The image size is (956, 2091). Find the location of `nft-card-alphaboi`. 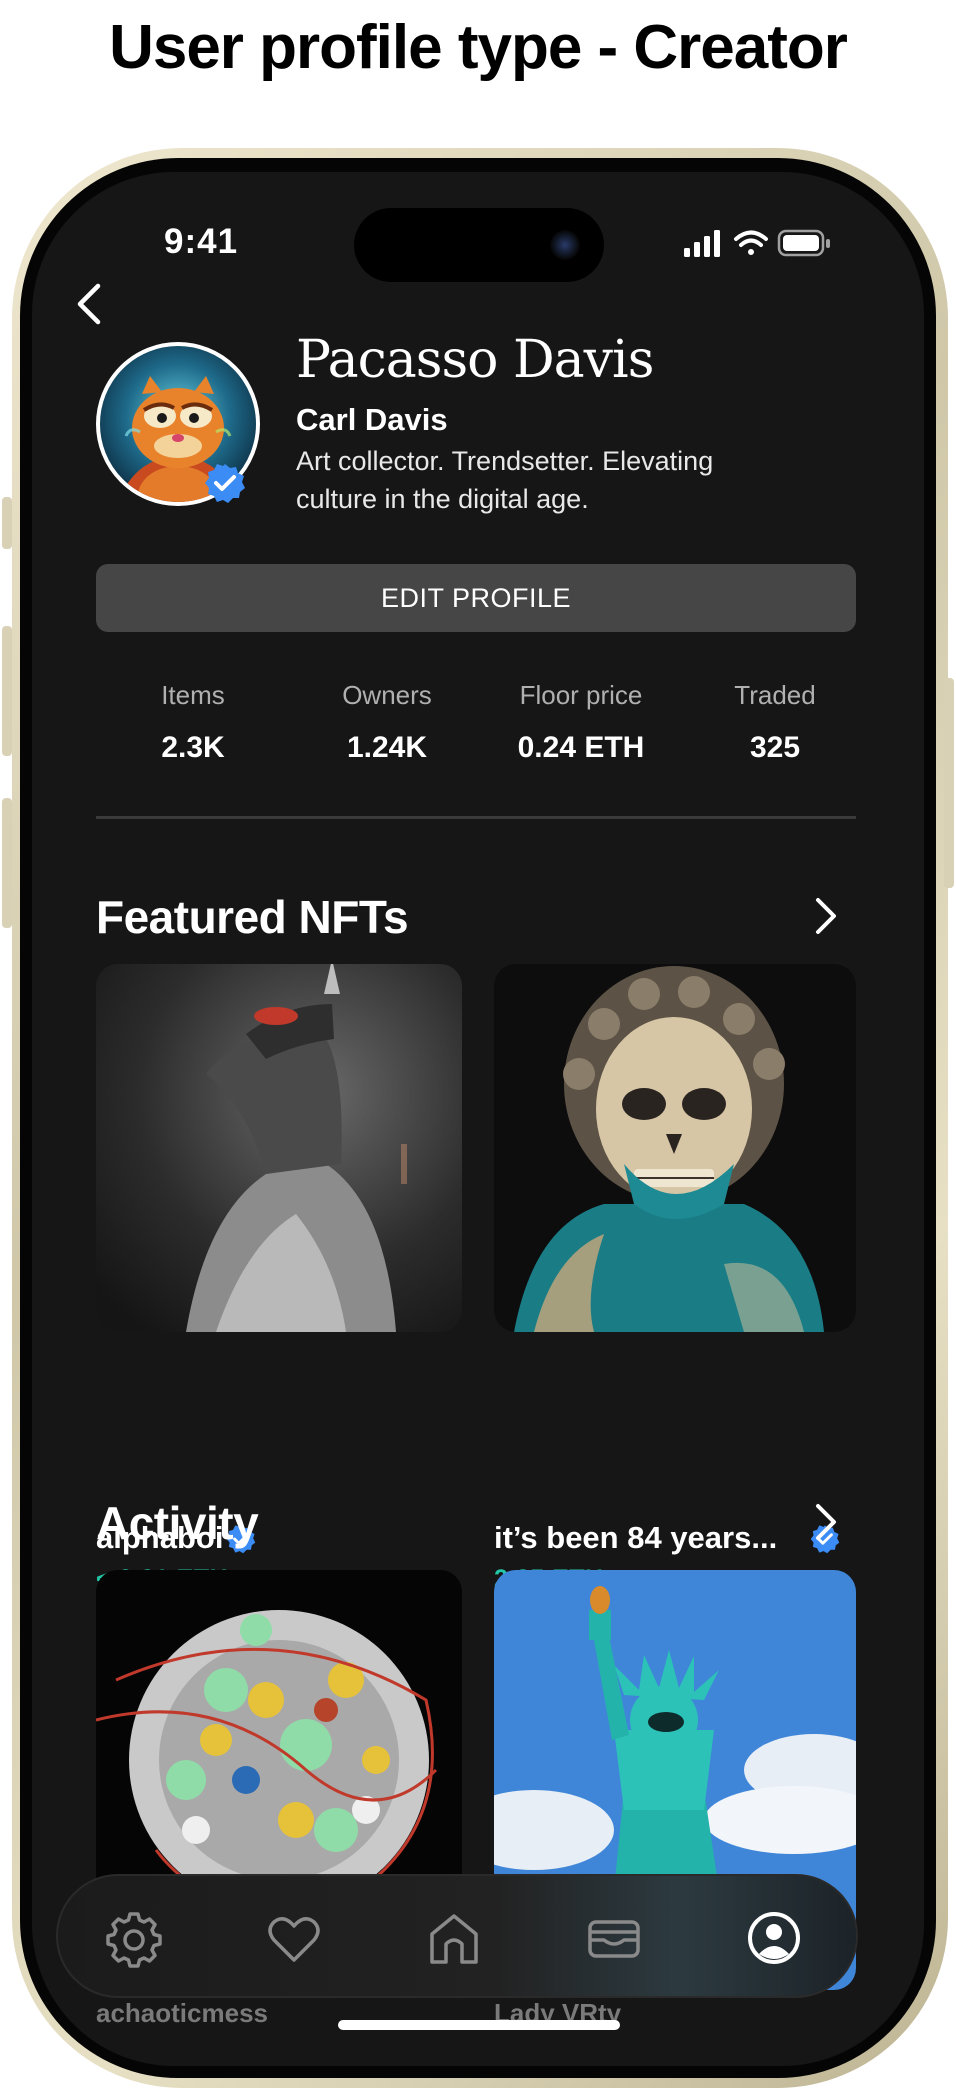

nft-card-alphaboi is located at coordinates (279, 1148).